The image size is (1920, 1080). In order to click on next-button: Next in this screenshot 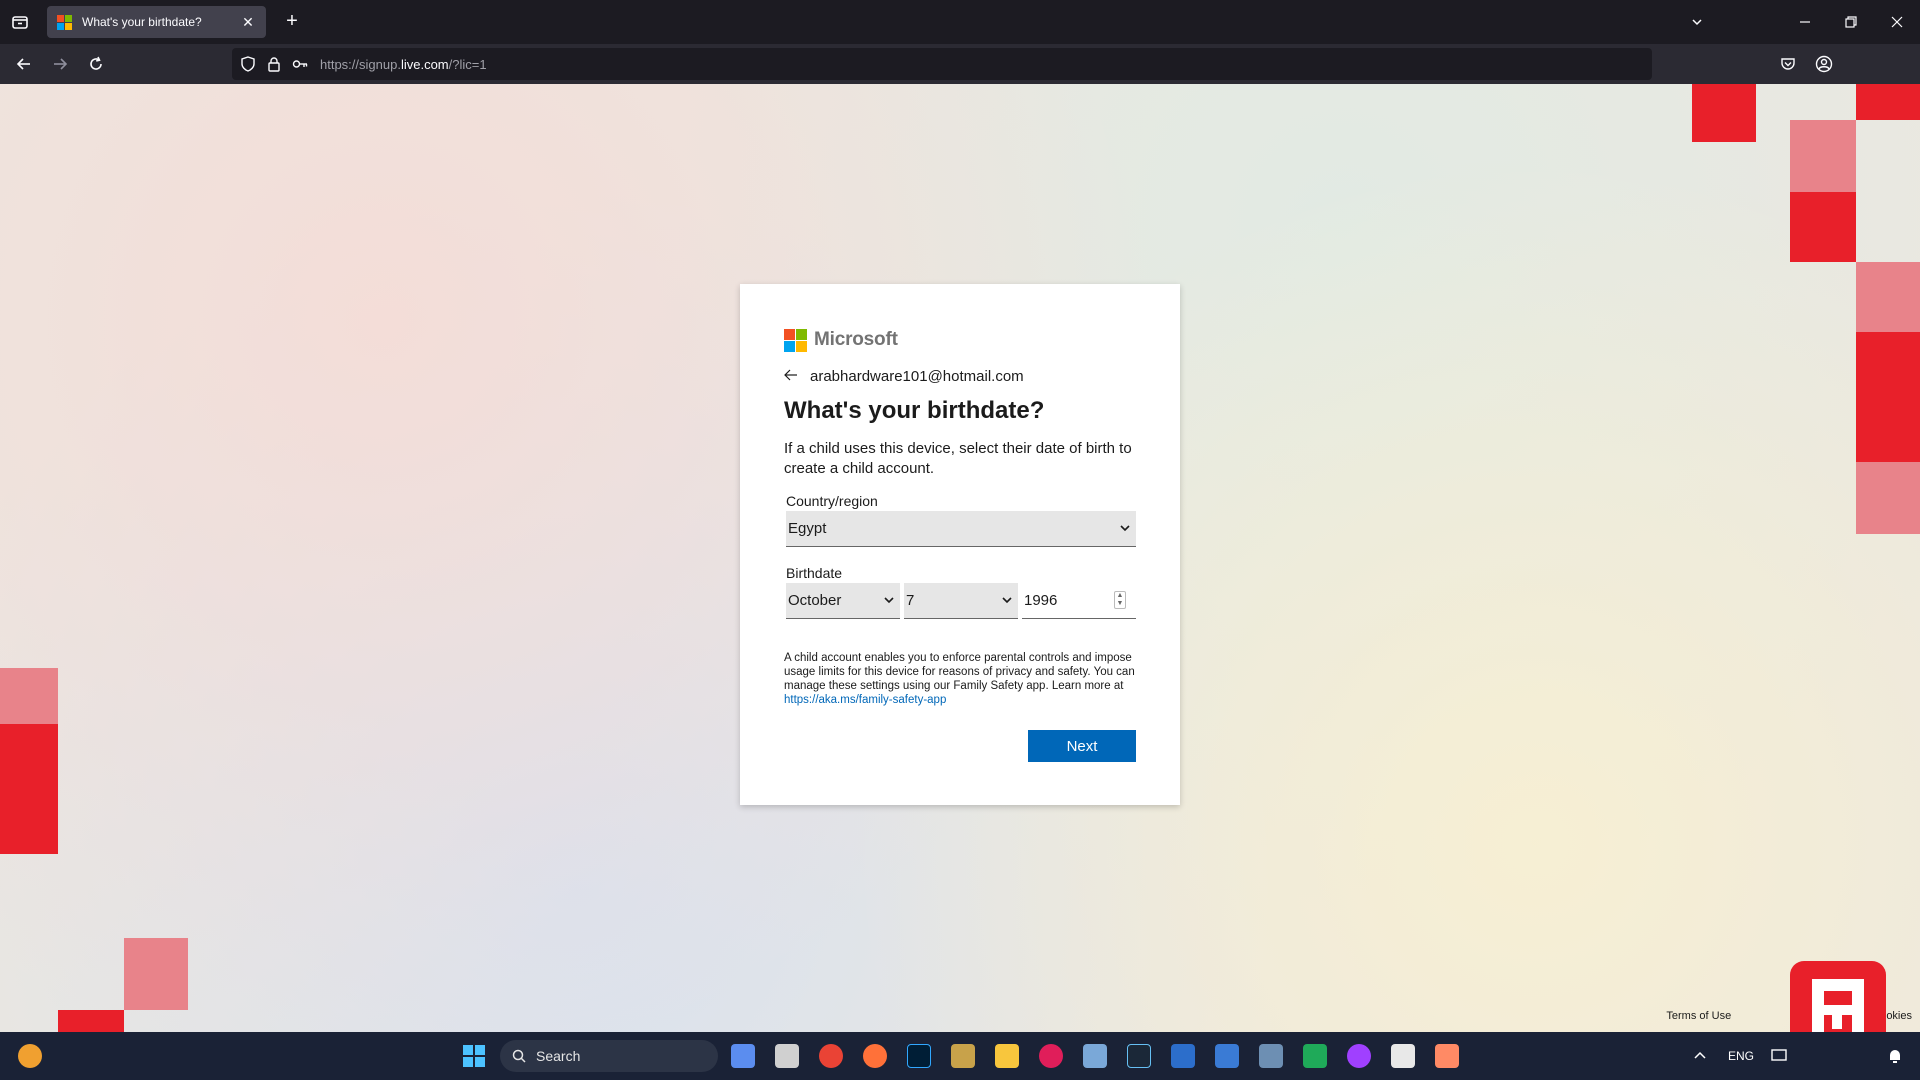, I will do `click(1082, 746)`.